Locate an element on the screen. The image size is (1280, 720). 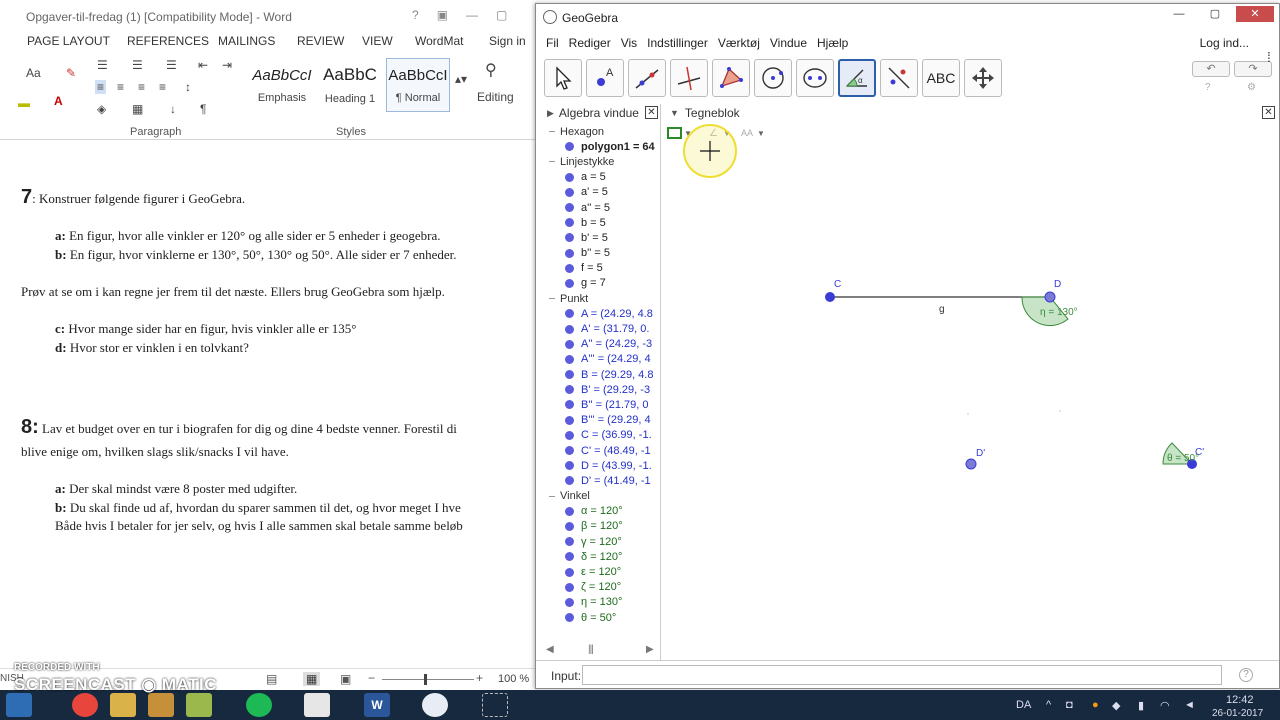
tool-point: A is located at coordinates (605, 78).